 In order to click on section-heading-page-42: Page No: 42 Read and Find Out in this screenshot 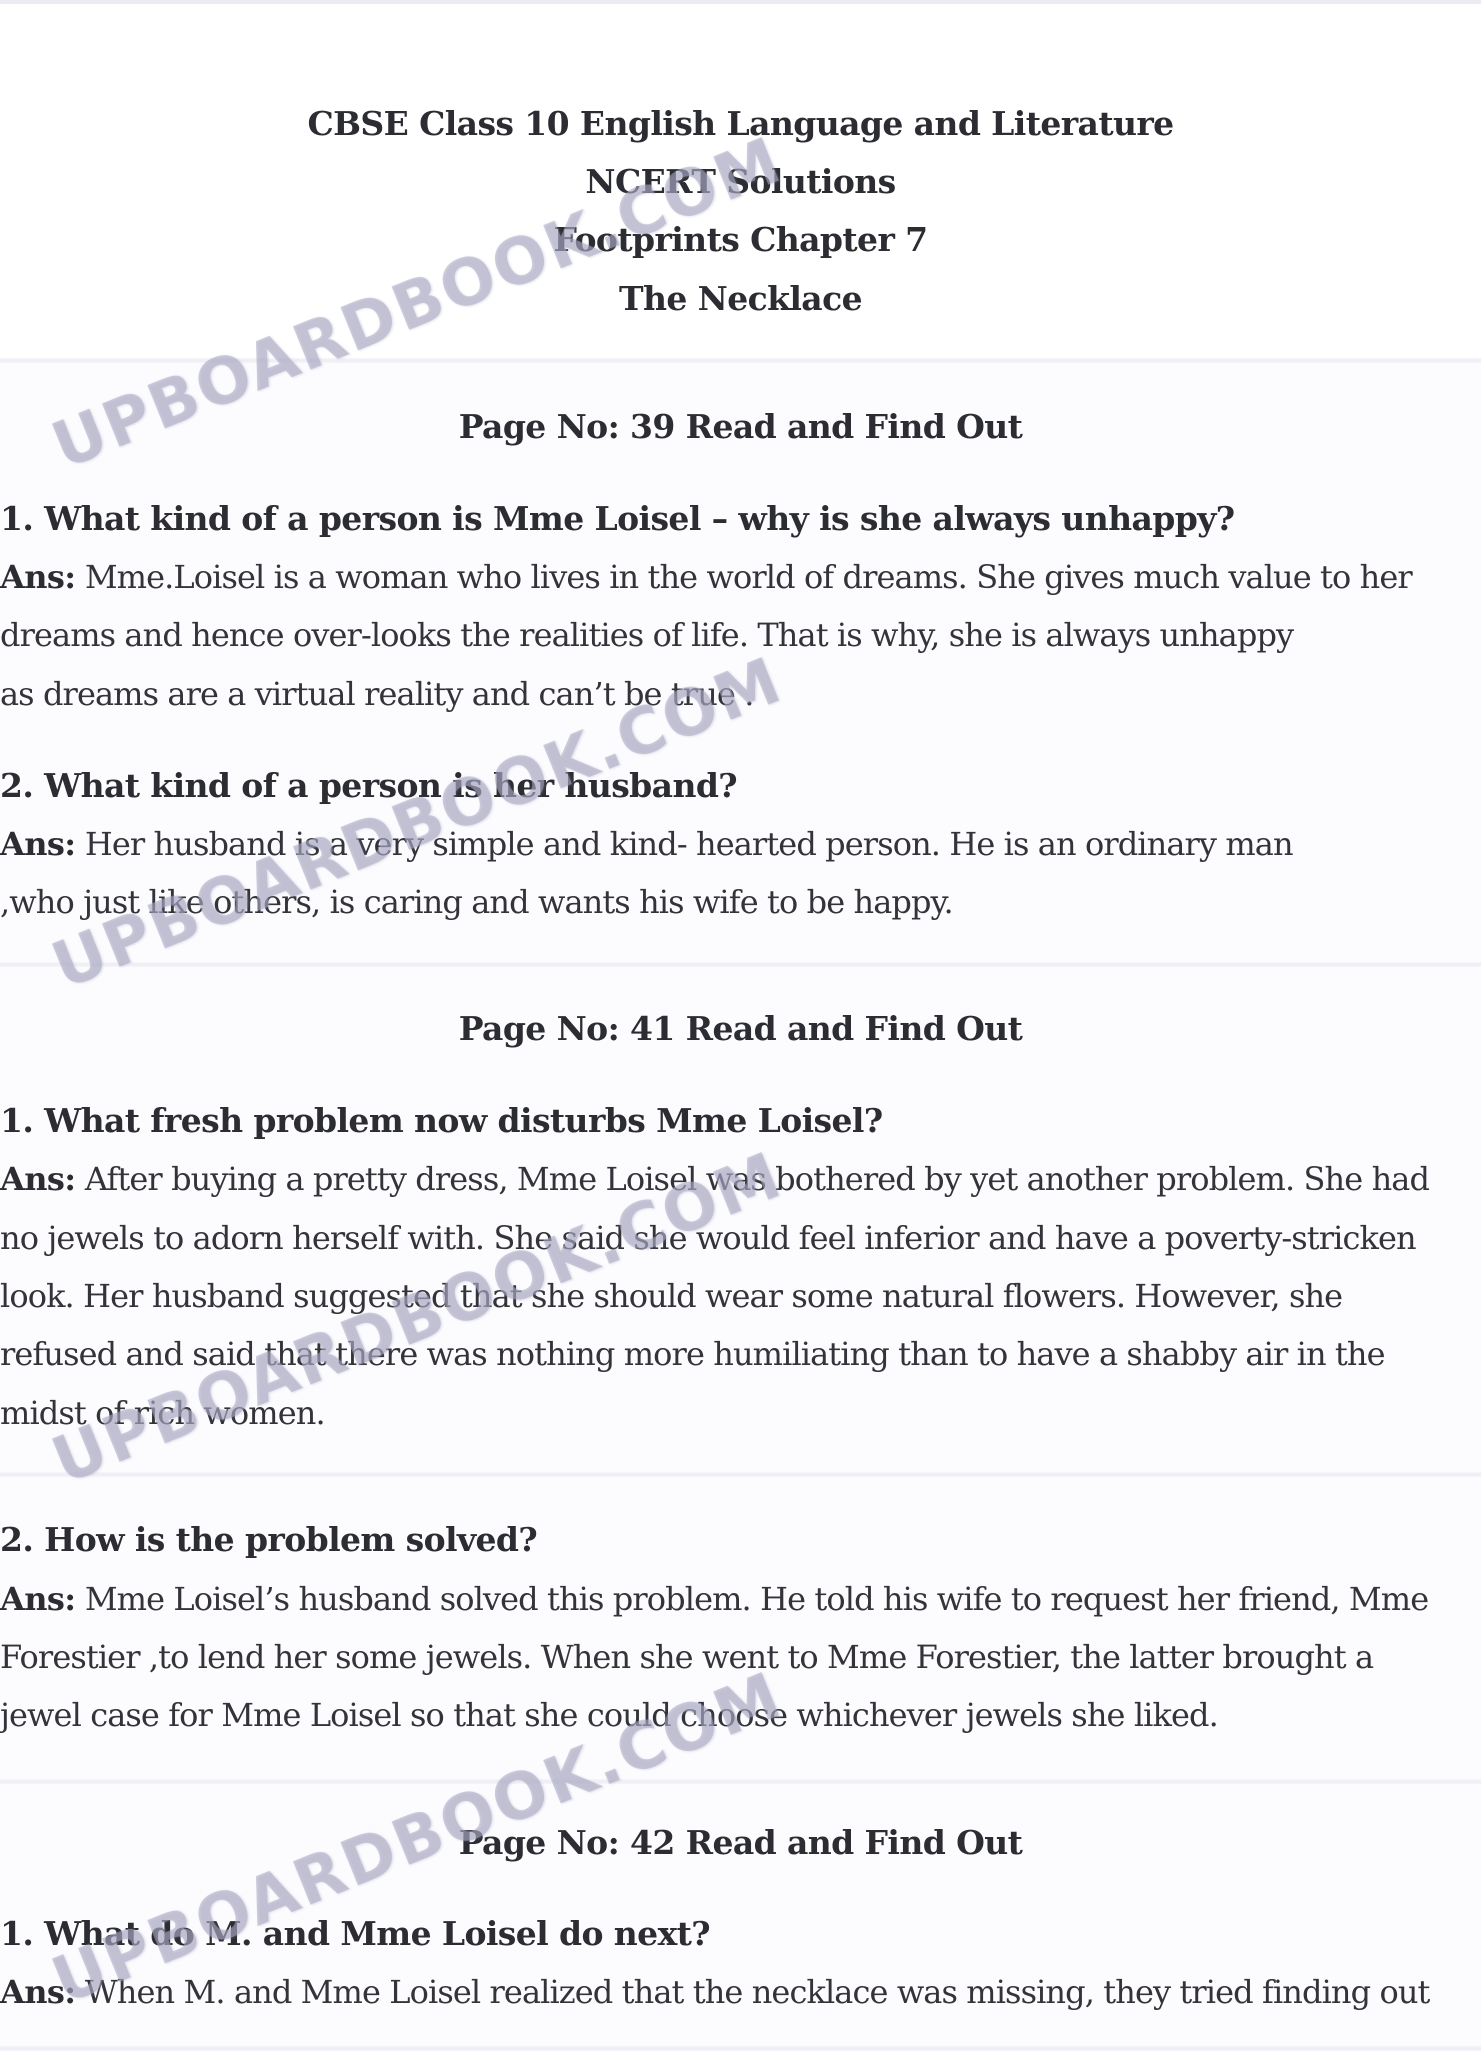, I will do `click(740, 1842)`.